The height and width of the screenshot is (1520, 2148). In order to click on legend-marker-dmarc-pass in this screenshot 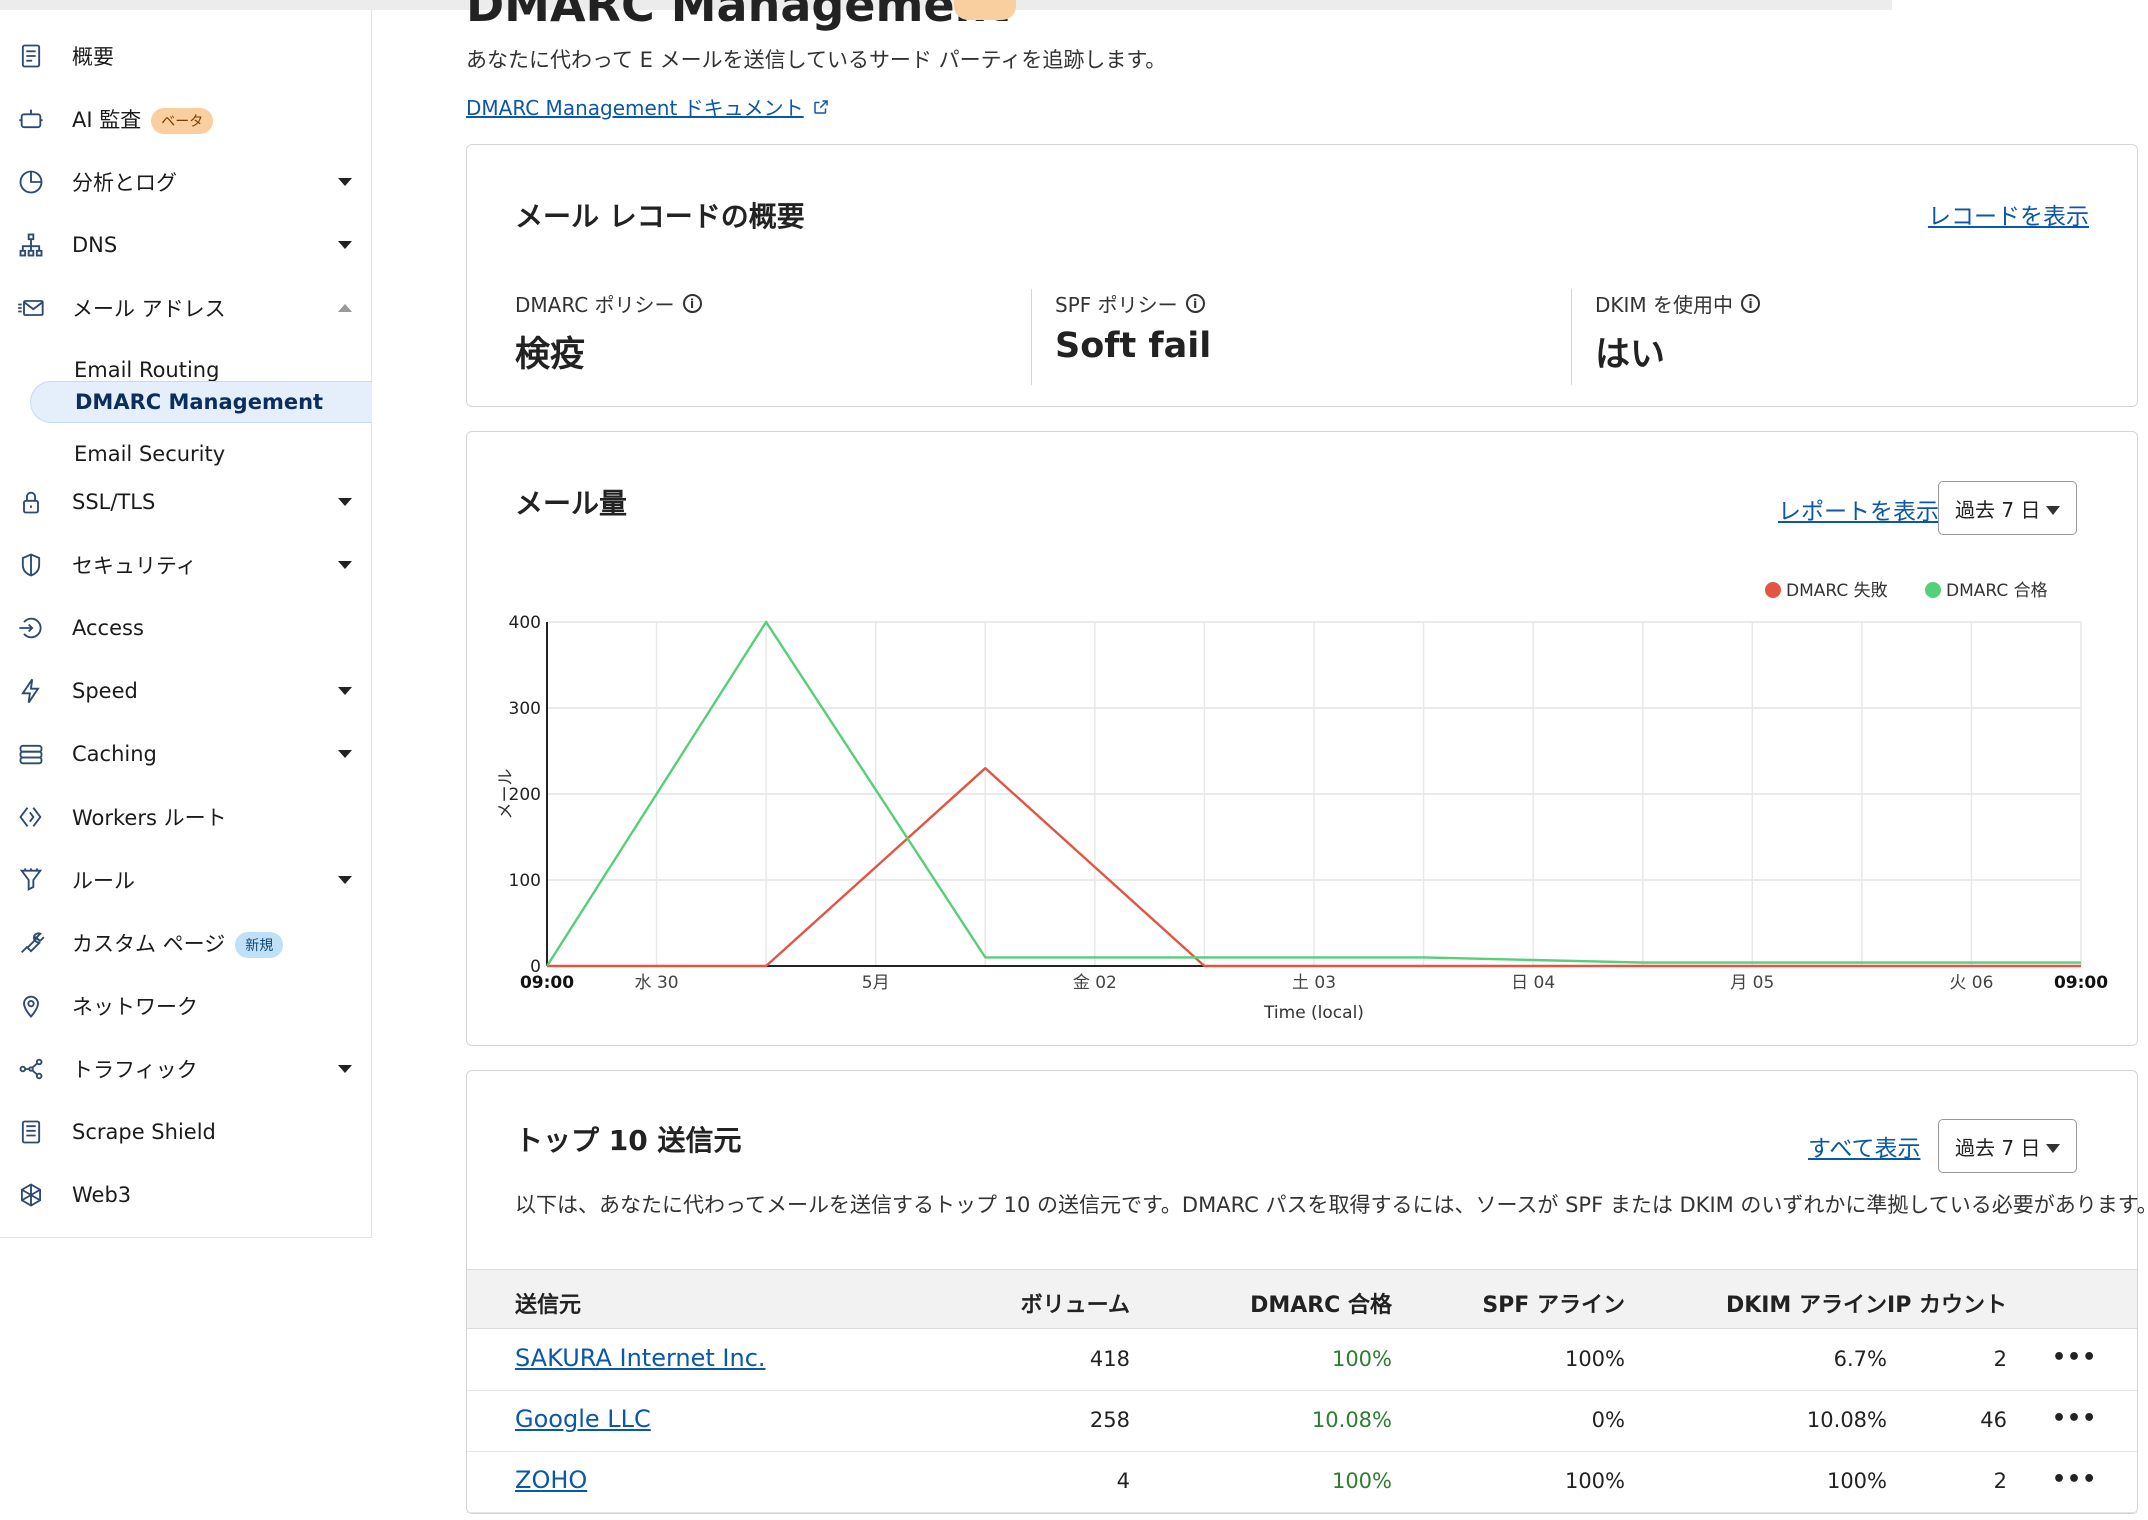, I will do `click(1933, 590)`.